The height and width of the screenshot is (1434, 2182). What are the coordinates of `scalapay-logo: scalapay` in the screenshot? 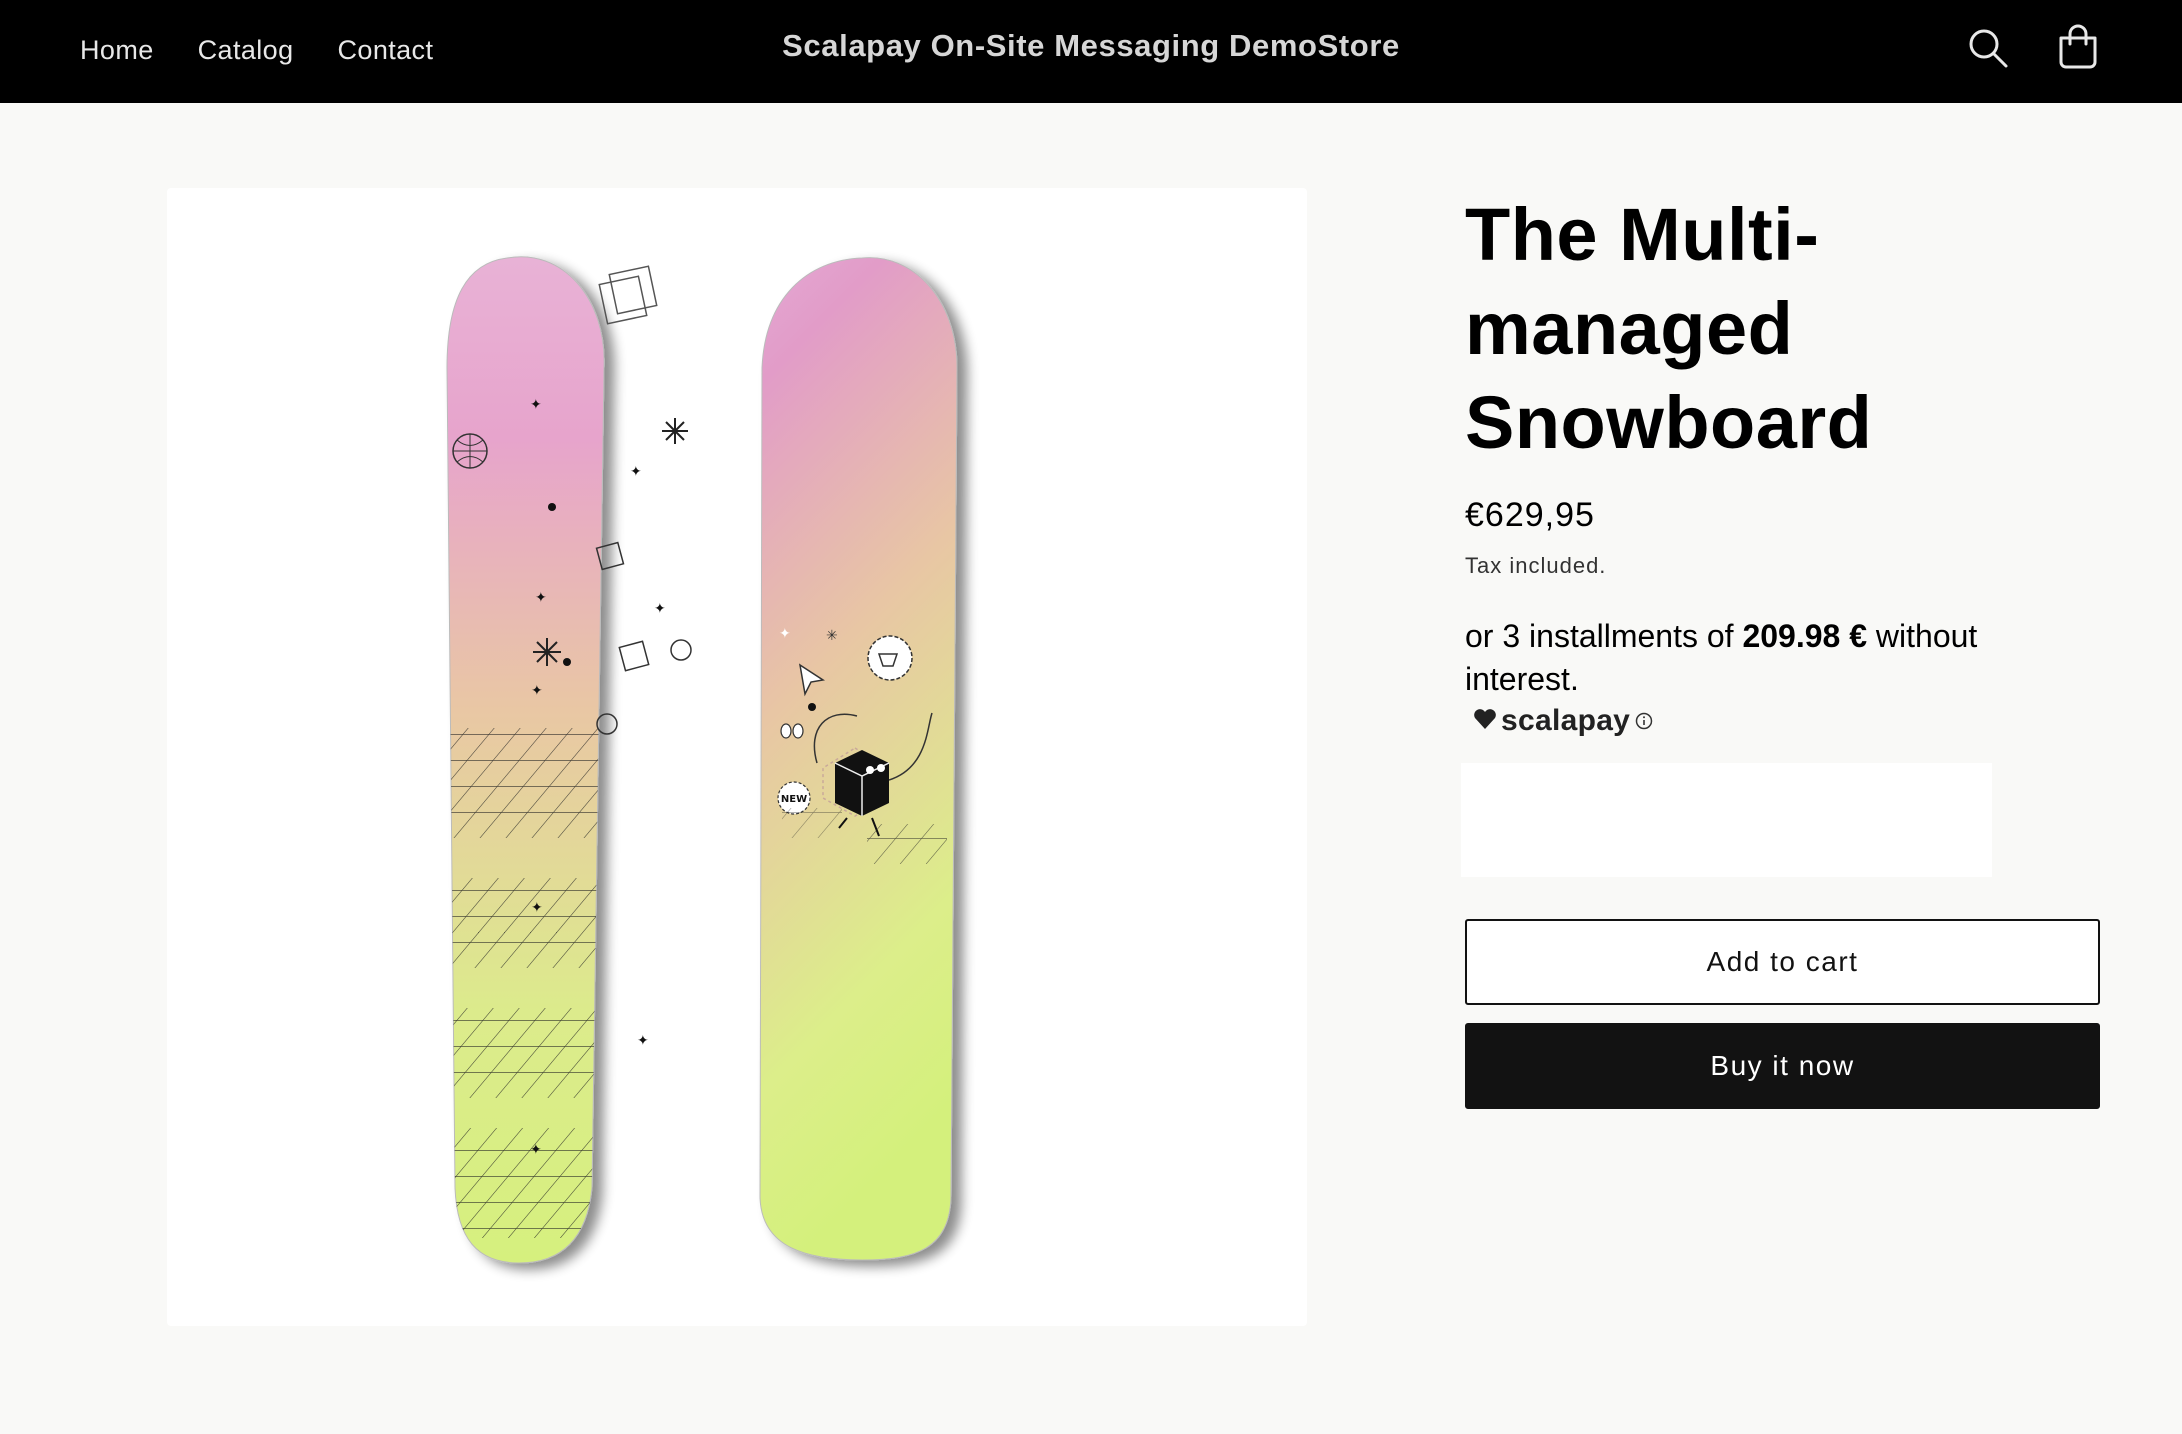 It's located at (1791, 721).